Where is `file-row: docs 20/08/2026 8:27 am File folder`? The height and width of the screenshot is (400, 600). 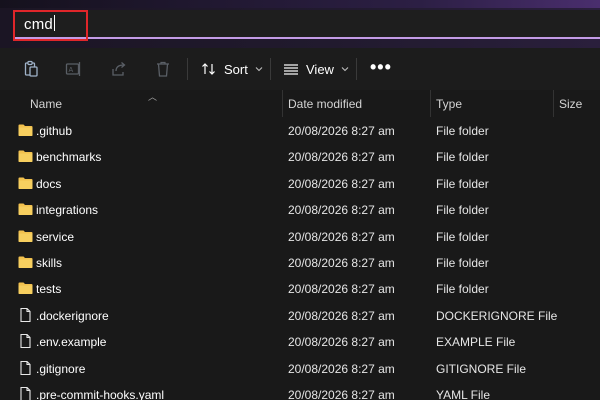 file-row: docs 20/08/2026 8:27 am File folder is located at coordinates (300, 183).